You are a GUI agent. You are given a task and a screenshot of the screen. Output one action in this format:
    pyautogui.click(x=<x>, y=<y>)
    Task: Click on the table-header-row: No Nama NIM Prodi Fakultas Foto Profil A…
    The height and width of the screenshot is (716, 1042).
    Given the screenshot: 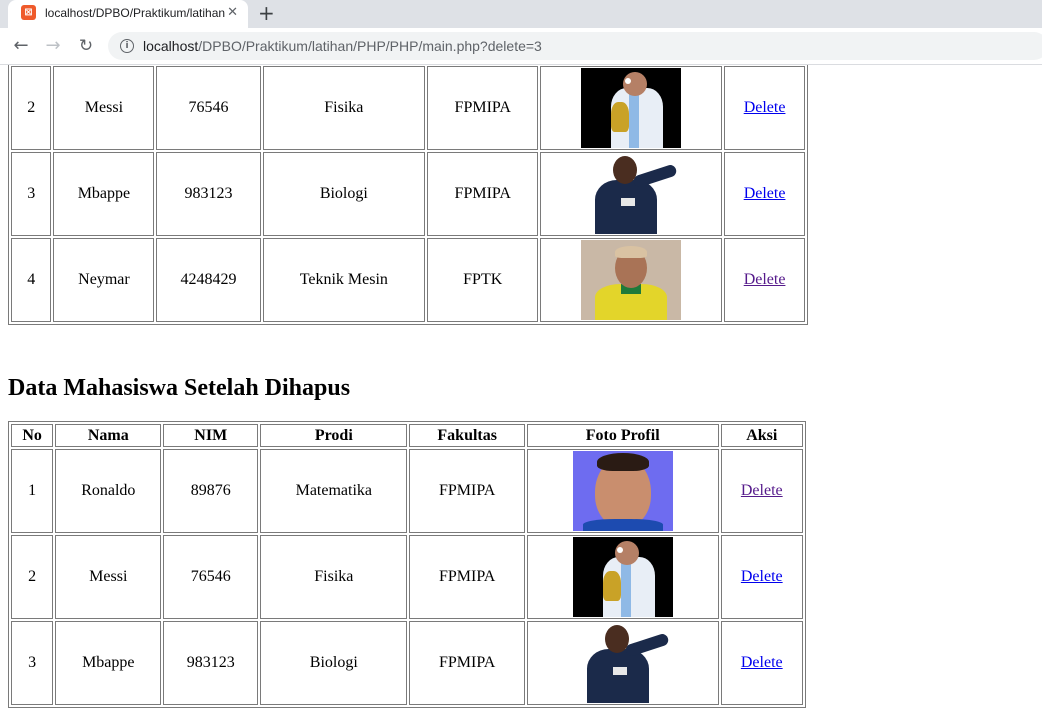 What is the action you would take?
    pyautogui.click(x=407, y=435)
    